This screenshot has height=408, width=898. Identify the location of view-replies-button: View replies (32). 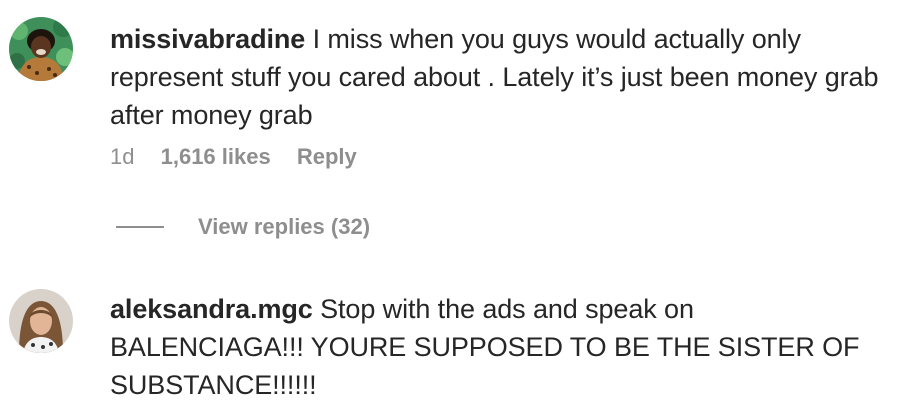
(243, 227).